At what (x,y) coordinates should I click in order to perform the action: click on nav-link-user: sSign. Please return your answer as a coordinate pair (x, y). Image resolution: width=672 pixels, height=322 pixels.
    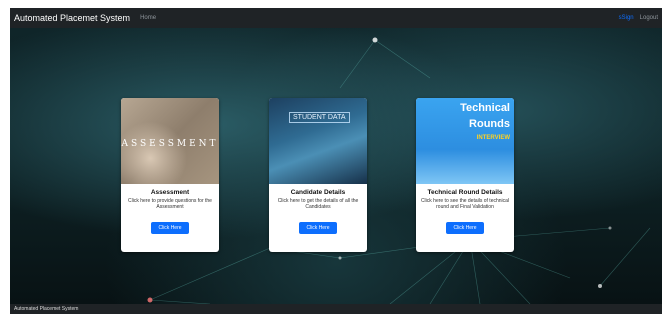
    Looking at the image, I should click on (626, 18).